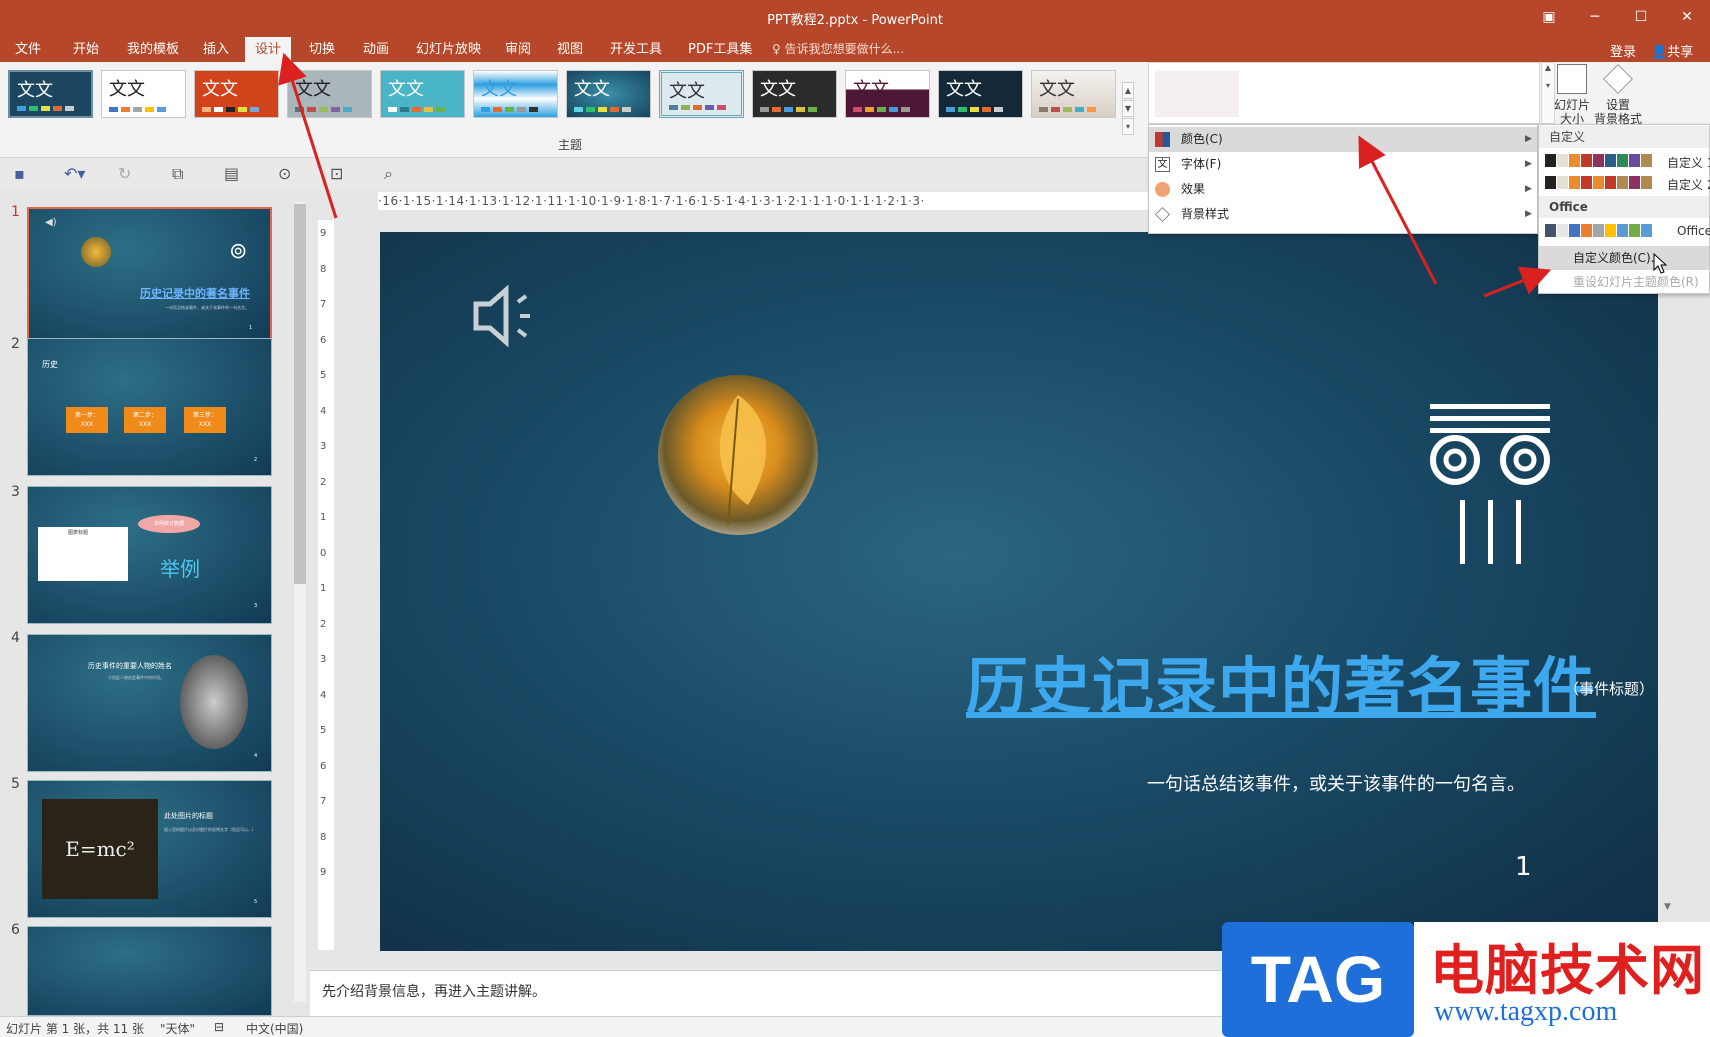 The width and height of the screenshot is (1710, 1037). I want to click on ruler-tick: 0, so click(323, 553).